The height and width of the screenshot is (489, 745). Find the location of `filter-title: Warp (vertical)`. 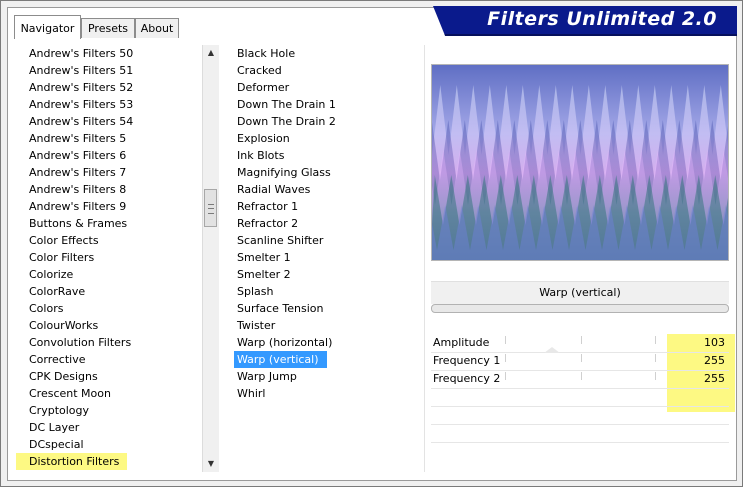

filter-title: Warp (vertical) is located at coordinates (580, 292).